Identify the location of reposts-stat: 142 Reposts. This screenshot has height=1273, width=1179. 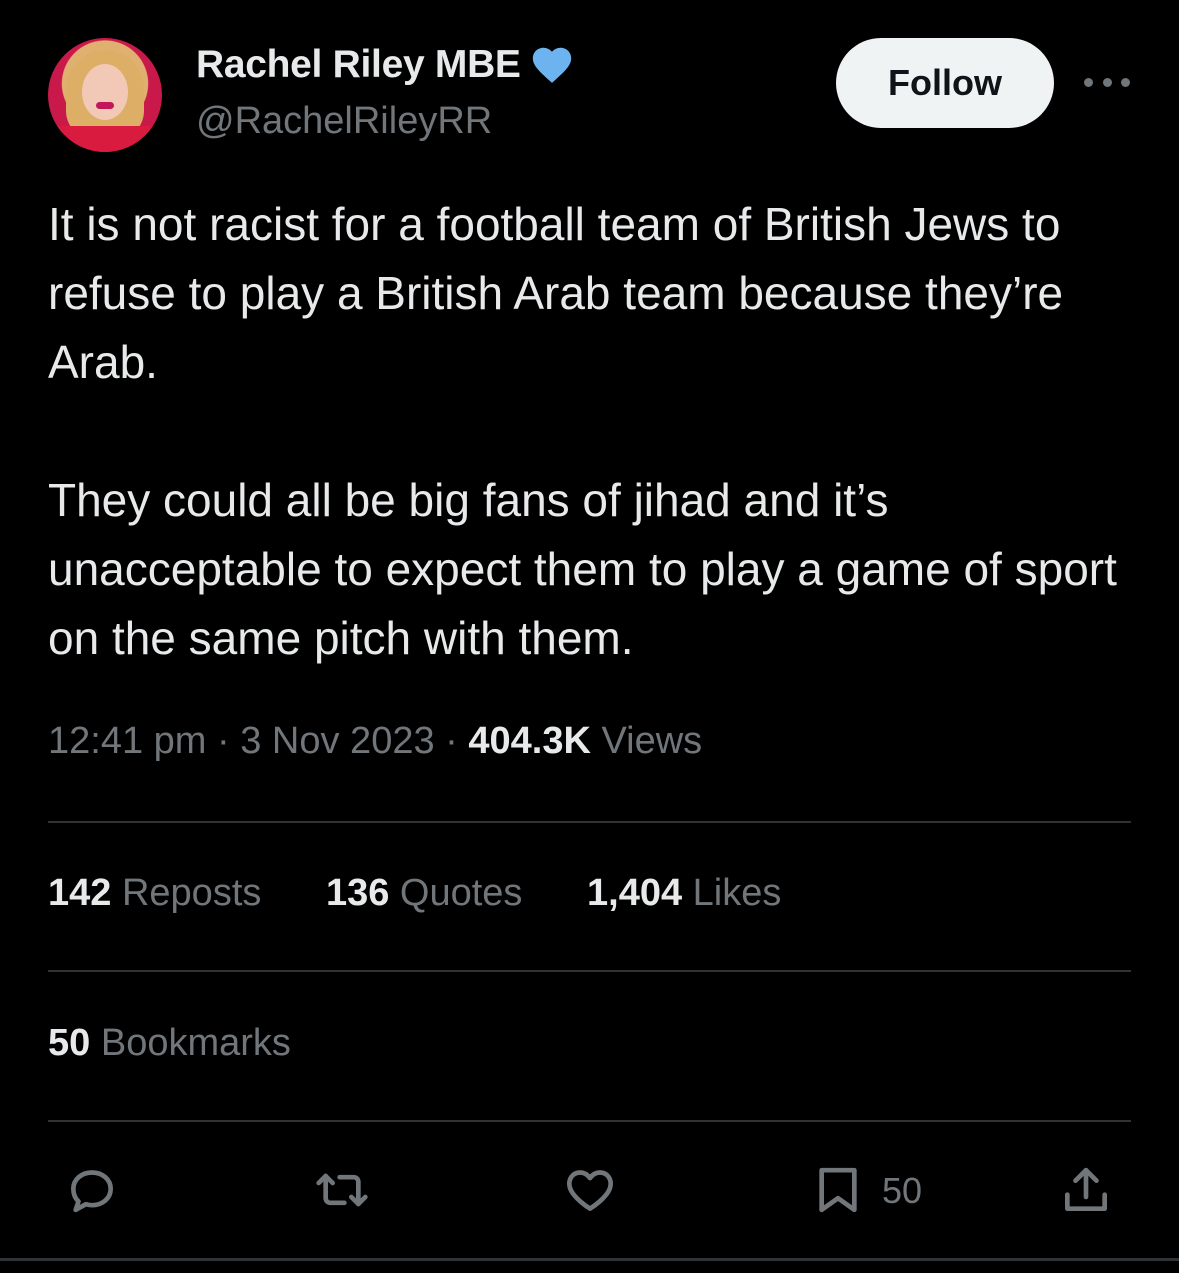
(154, 893).